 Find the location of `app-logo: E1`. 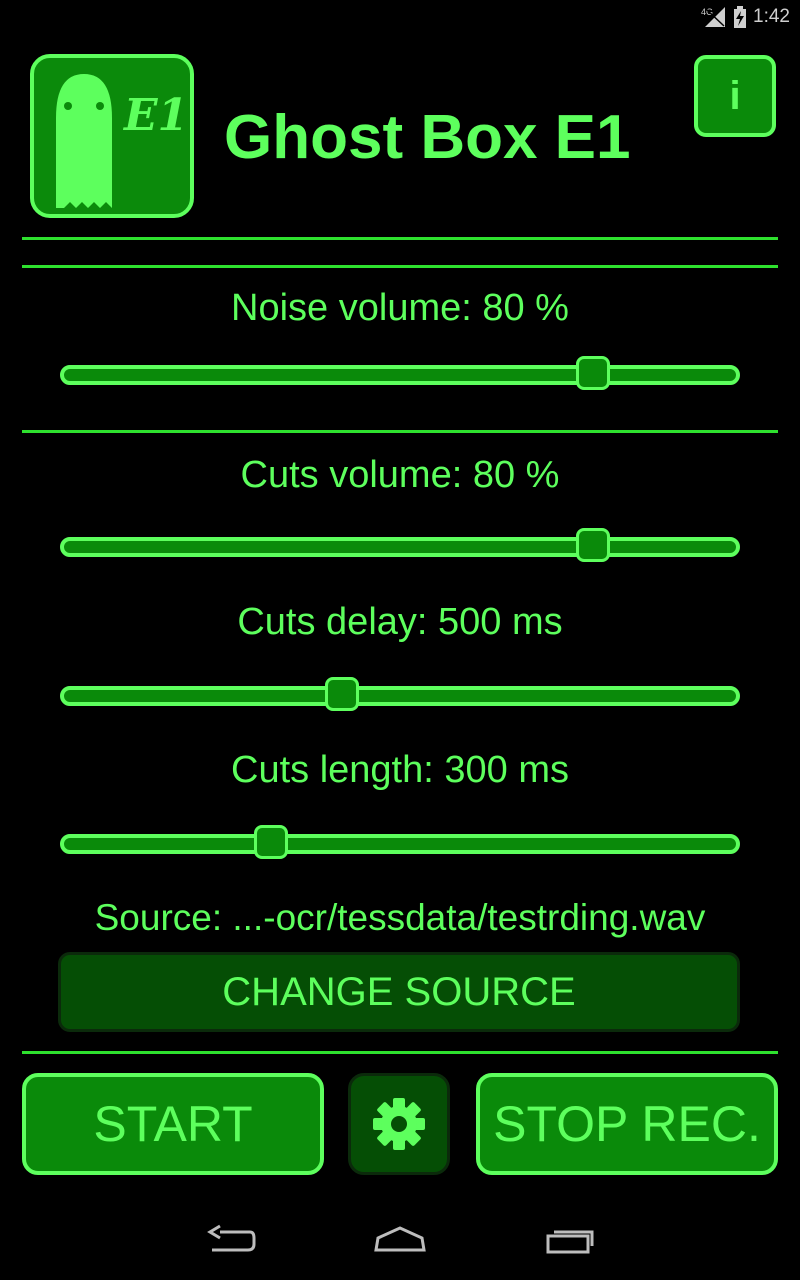

app-logo: E1 is located at coordinates (112, 136).